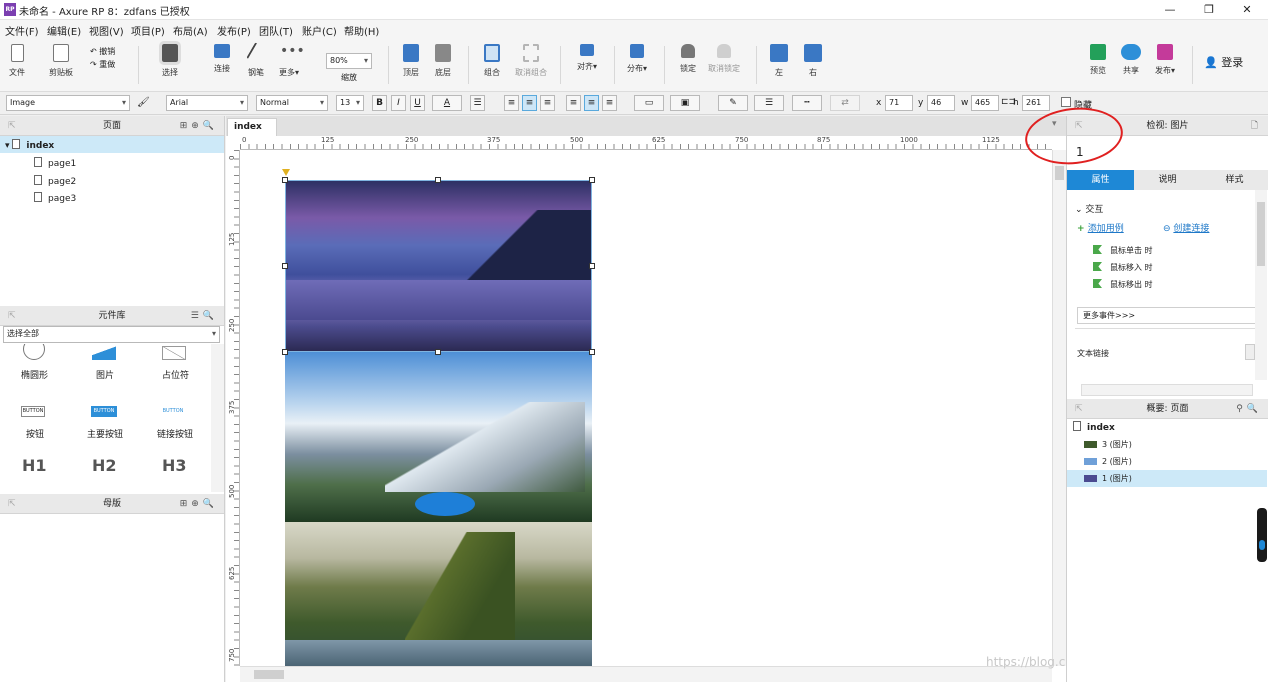 This screenshot has width=1268, height=682. I want to click on x-field: 71, so click(899, 103).